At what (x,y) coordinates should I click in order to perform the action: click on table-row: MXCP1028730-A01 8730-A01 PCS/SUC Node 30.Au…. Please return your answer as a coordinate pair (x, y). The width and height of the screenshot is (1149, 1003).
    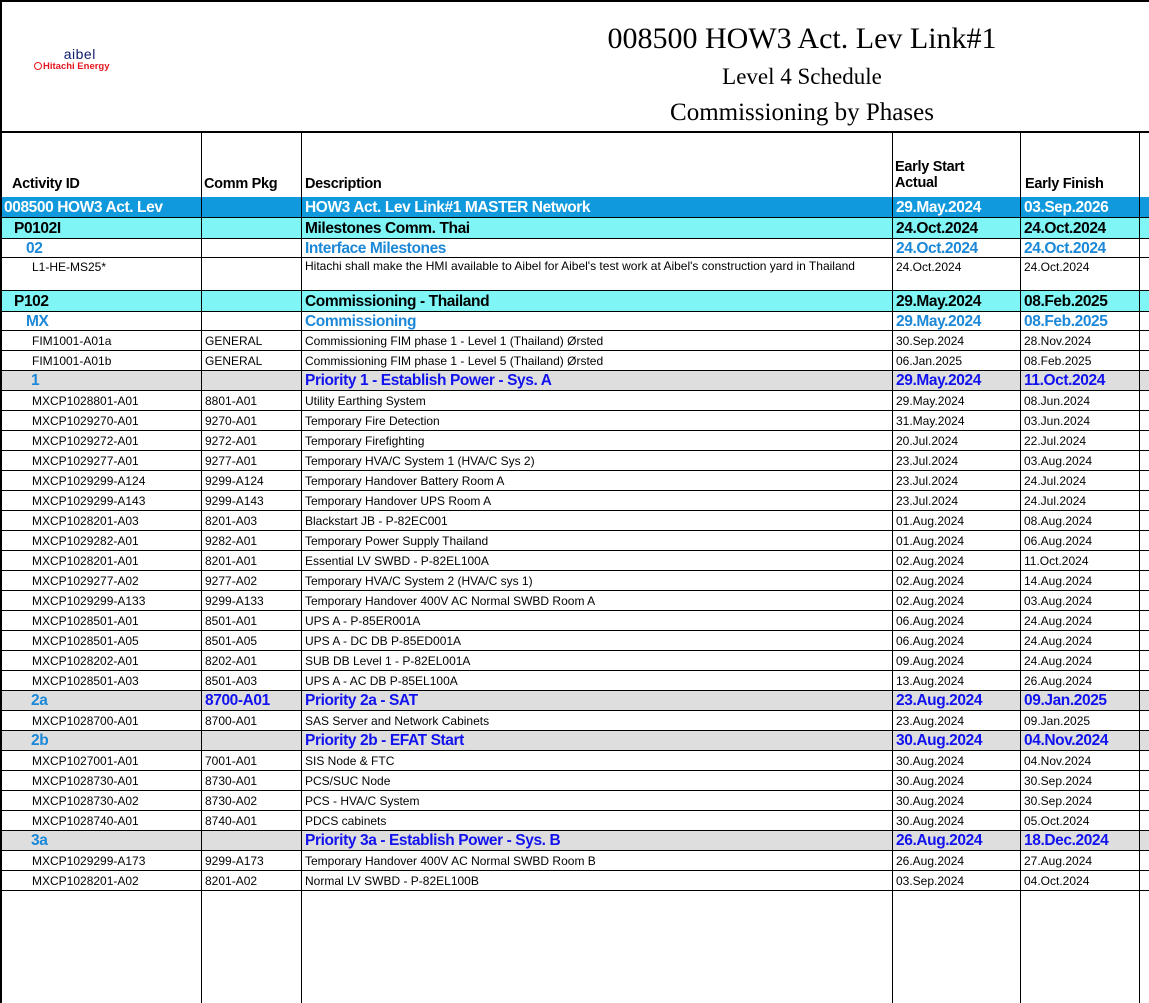
    Looking at the image, I should click on (574, 781).